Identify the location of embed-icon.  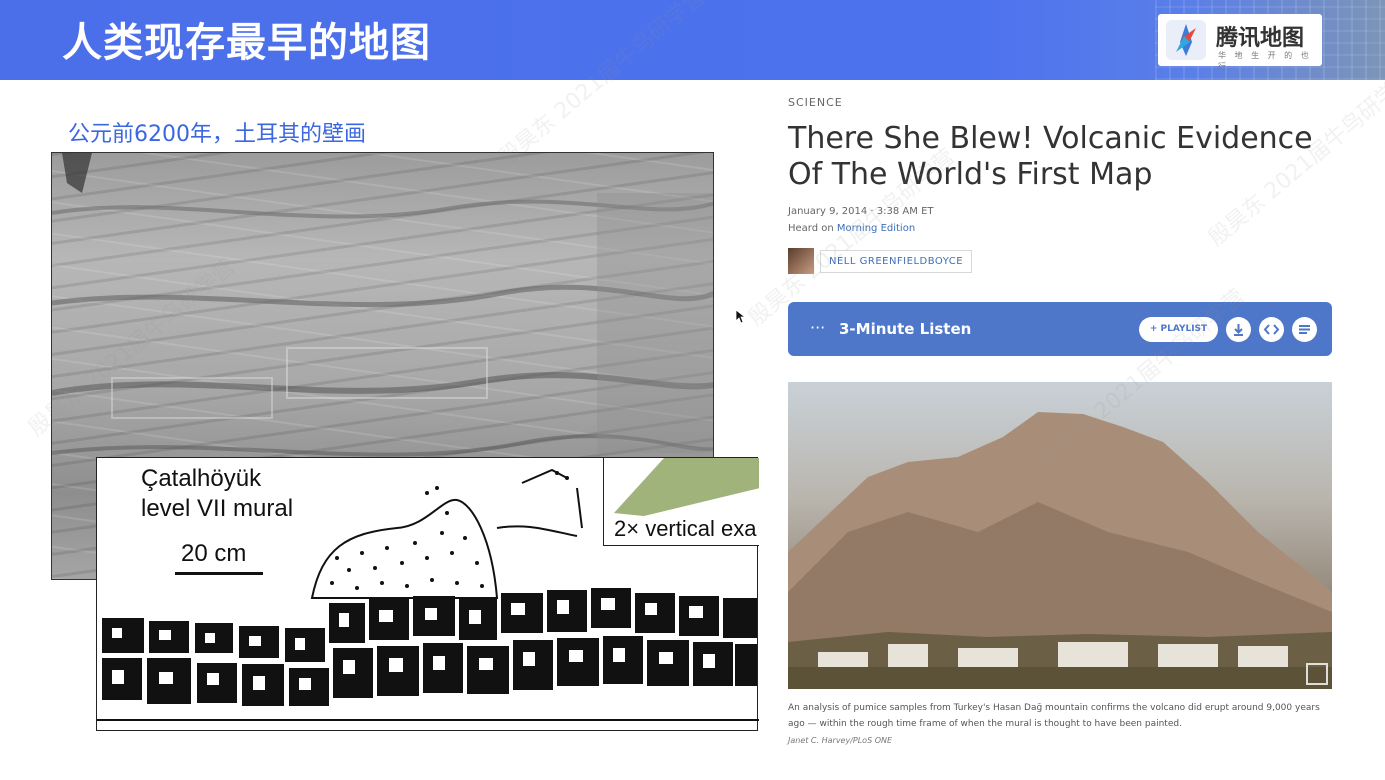
(1271, 329).